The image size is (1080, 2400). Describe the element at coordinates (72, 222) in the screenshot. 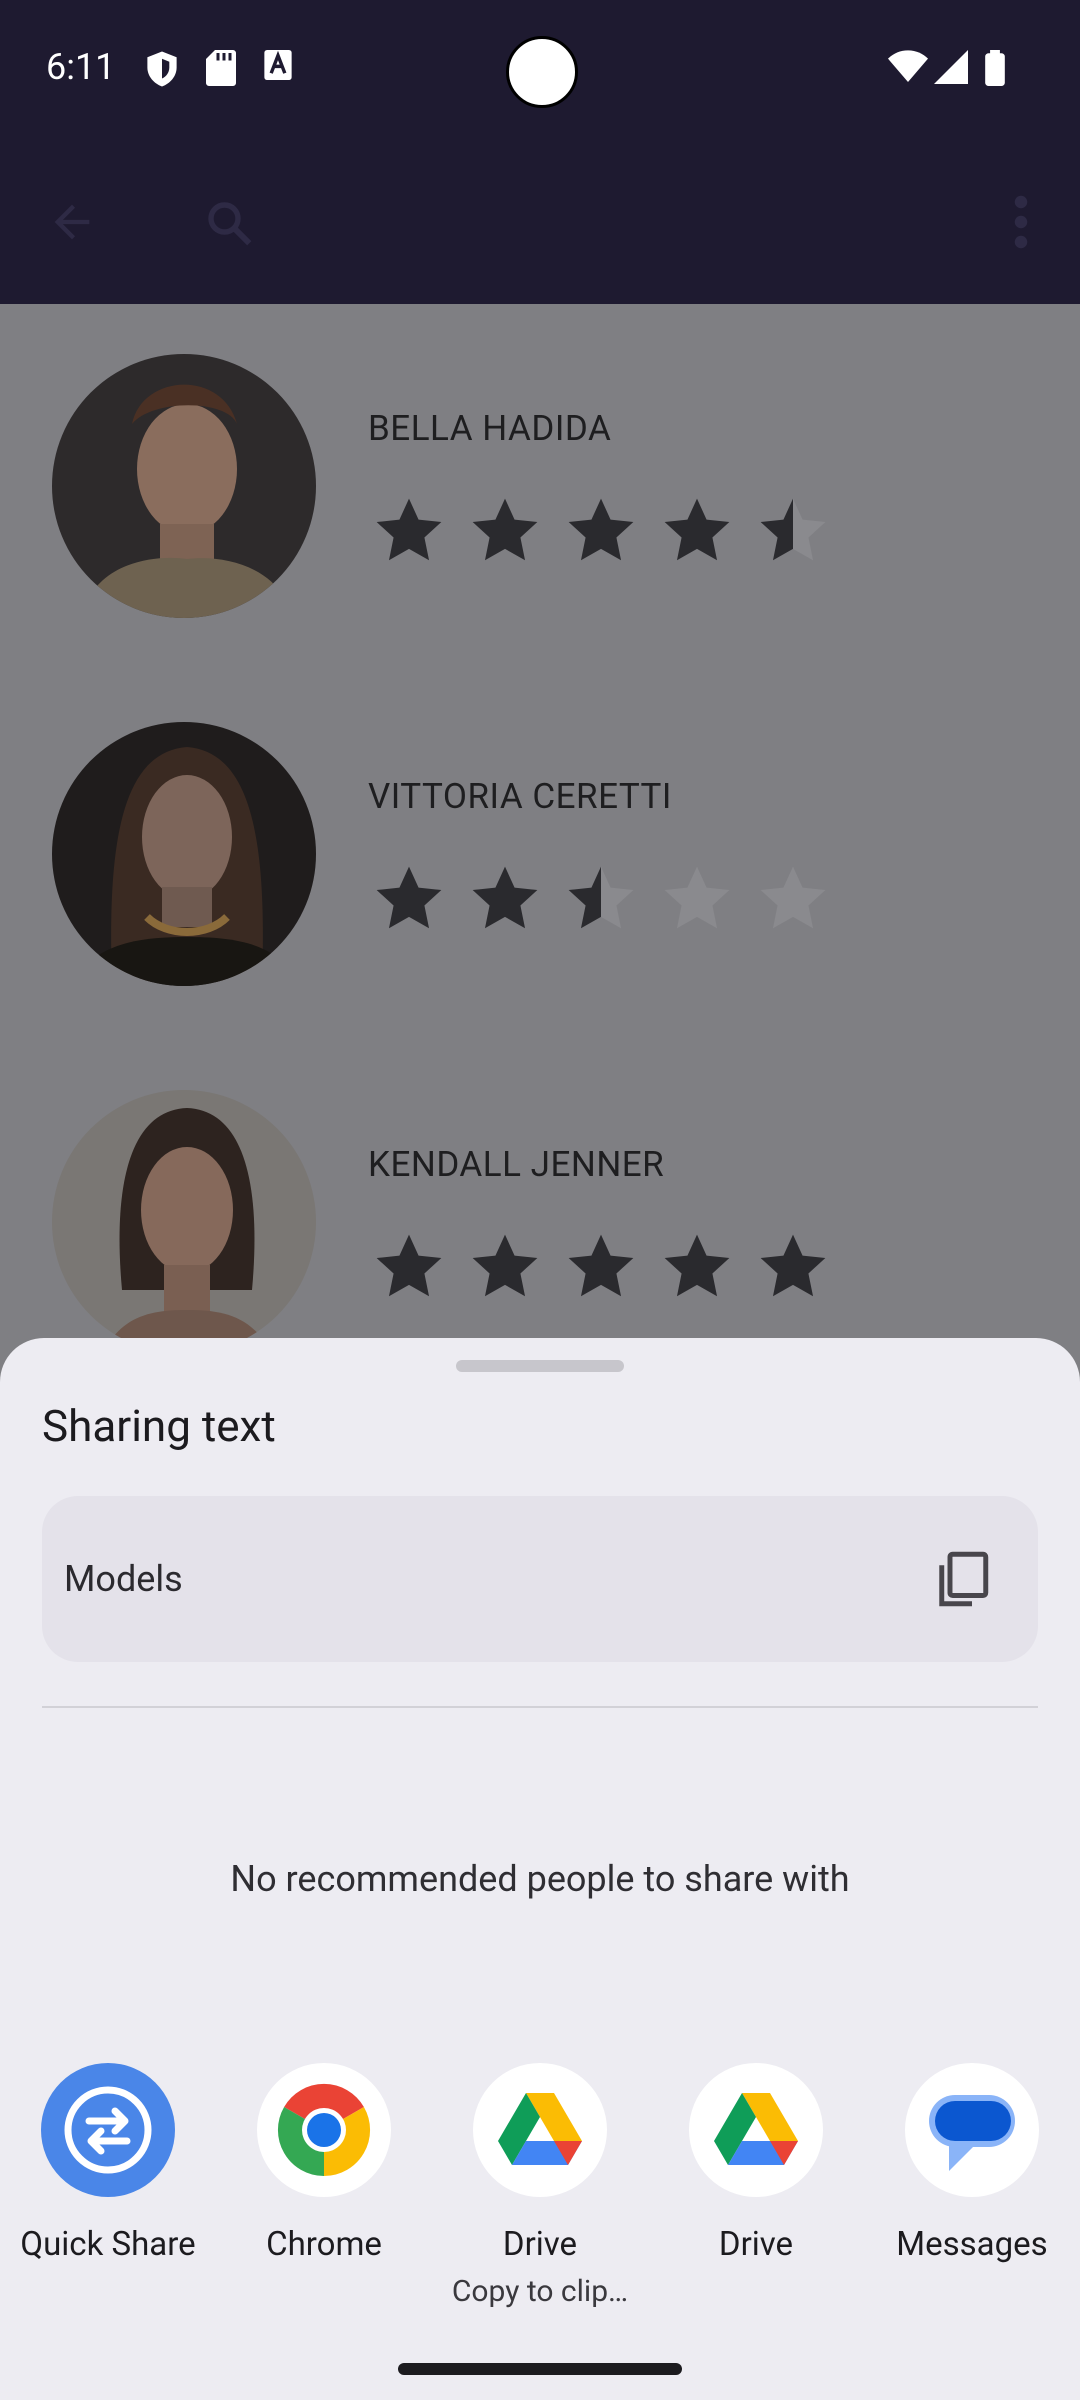

I see `back-arrow-icon` at that location.